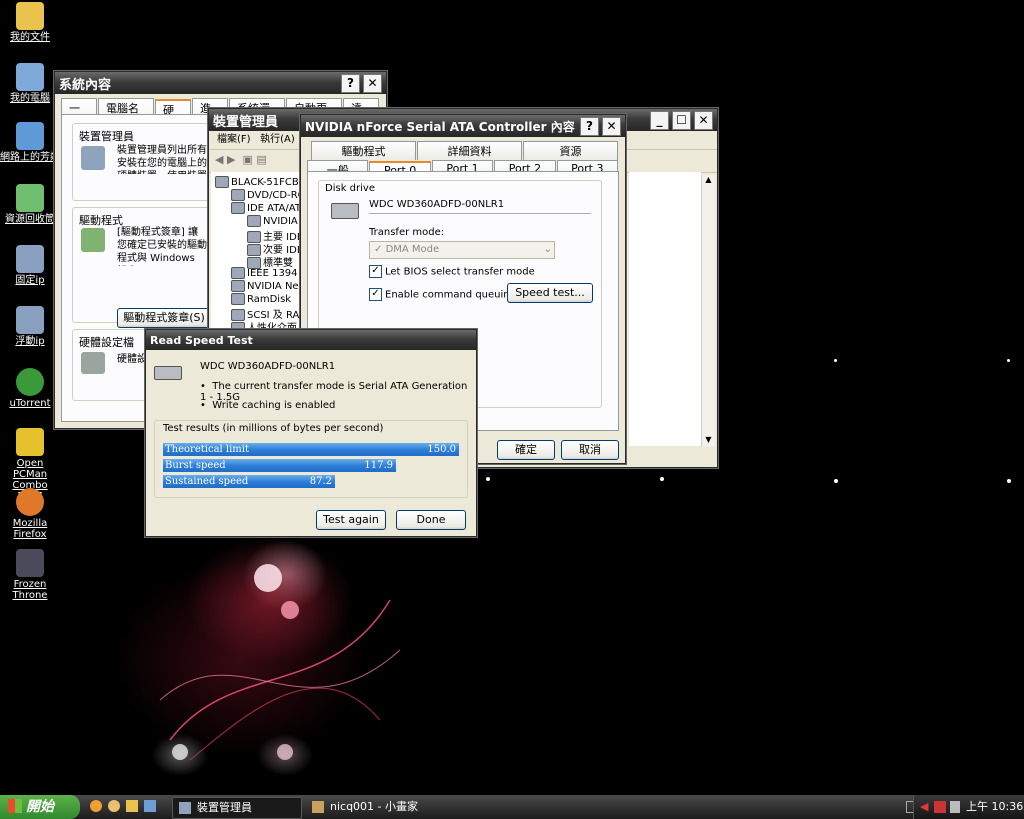 This screenshot has height=819, width=1024. Describe the element at coordinates (659, 120) in the screenshot. I see `minimize-button: _` at that location.